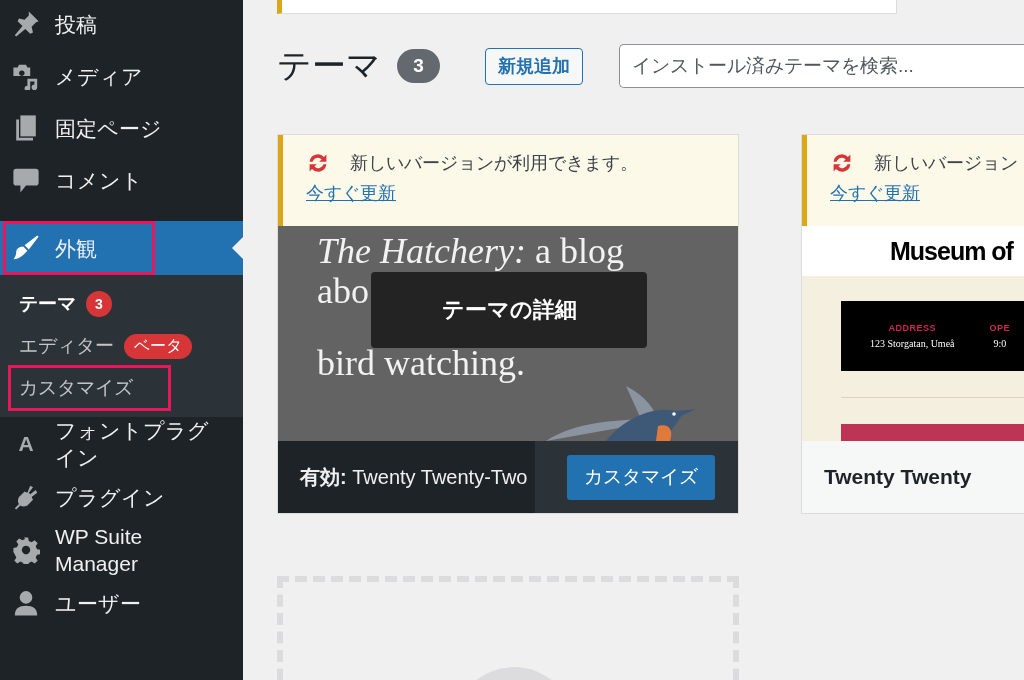  Describe the element at coordinates (26, 444) in the screenshot. I see `font-icon: A` at that location.